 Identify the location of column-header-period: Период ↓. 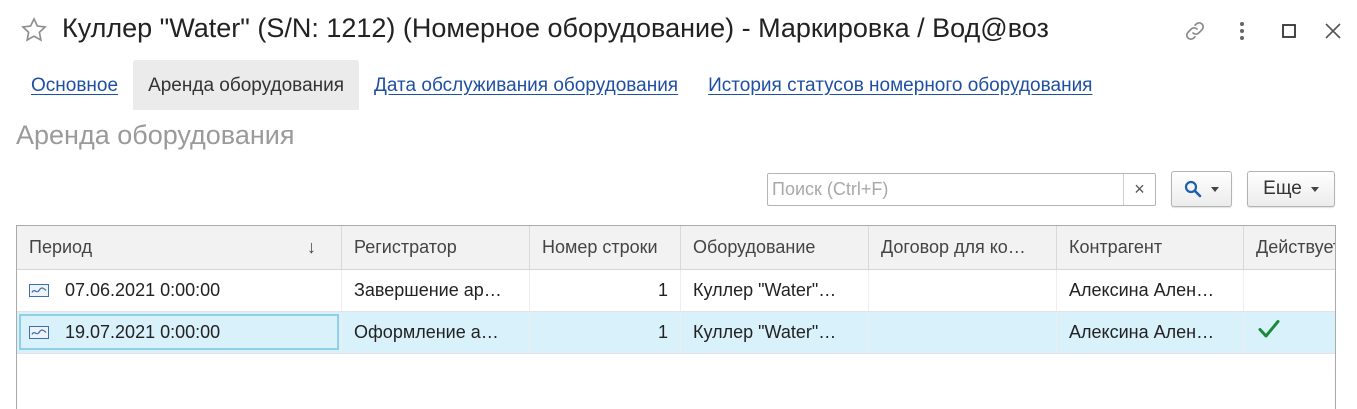
(179, 247).